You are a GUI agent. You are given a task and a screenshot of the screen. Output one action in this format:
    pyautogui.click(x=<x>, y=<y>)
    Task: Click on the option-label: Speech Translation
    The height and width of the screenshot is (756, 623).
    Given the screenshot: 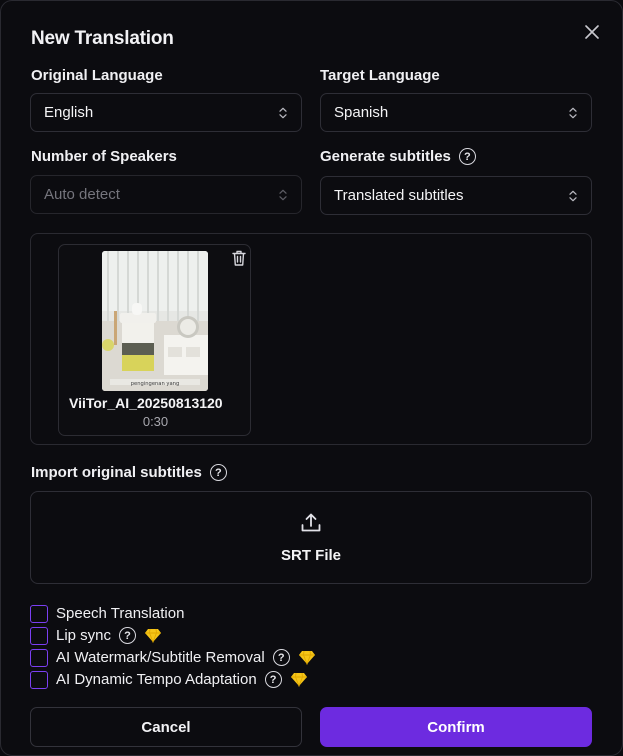 What is the action you would take?
    pyautogui.click(x=120, y=613)
    